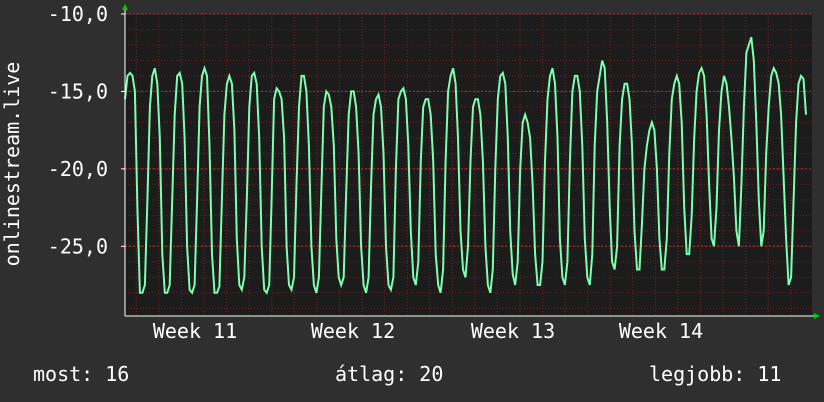  Describe the element at coordinates (86, 130) in the screenshot. I see `y-axis-ticks: -10,0 -15,0 -20,0 -25,0` at that location.